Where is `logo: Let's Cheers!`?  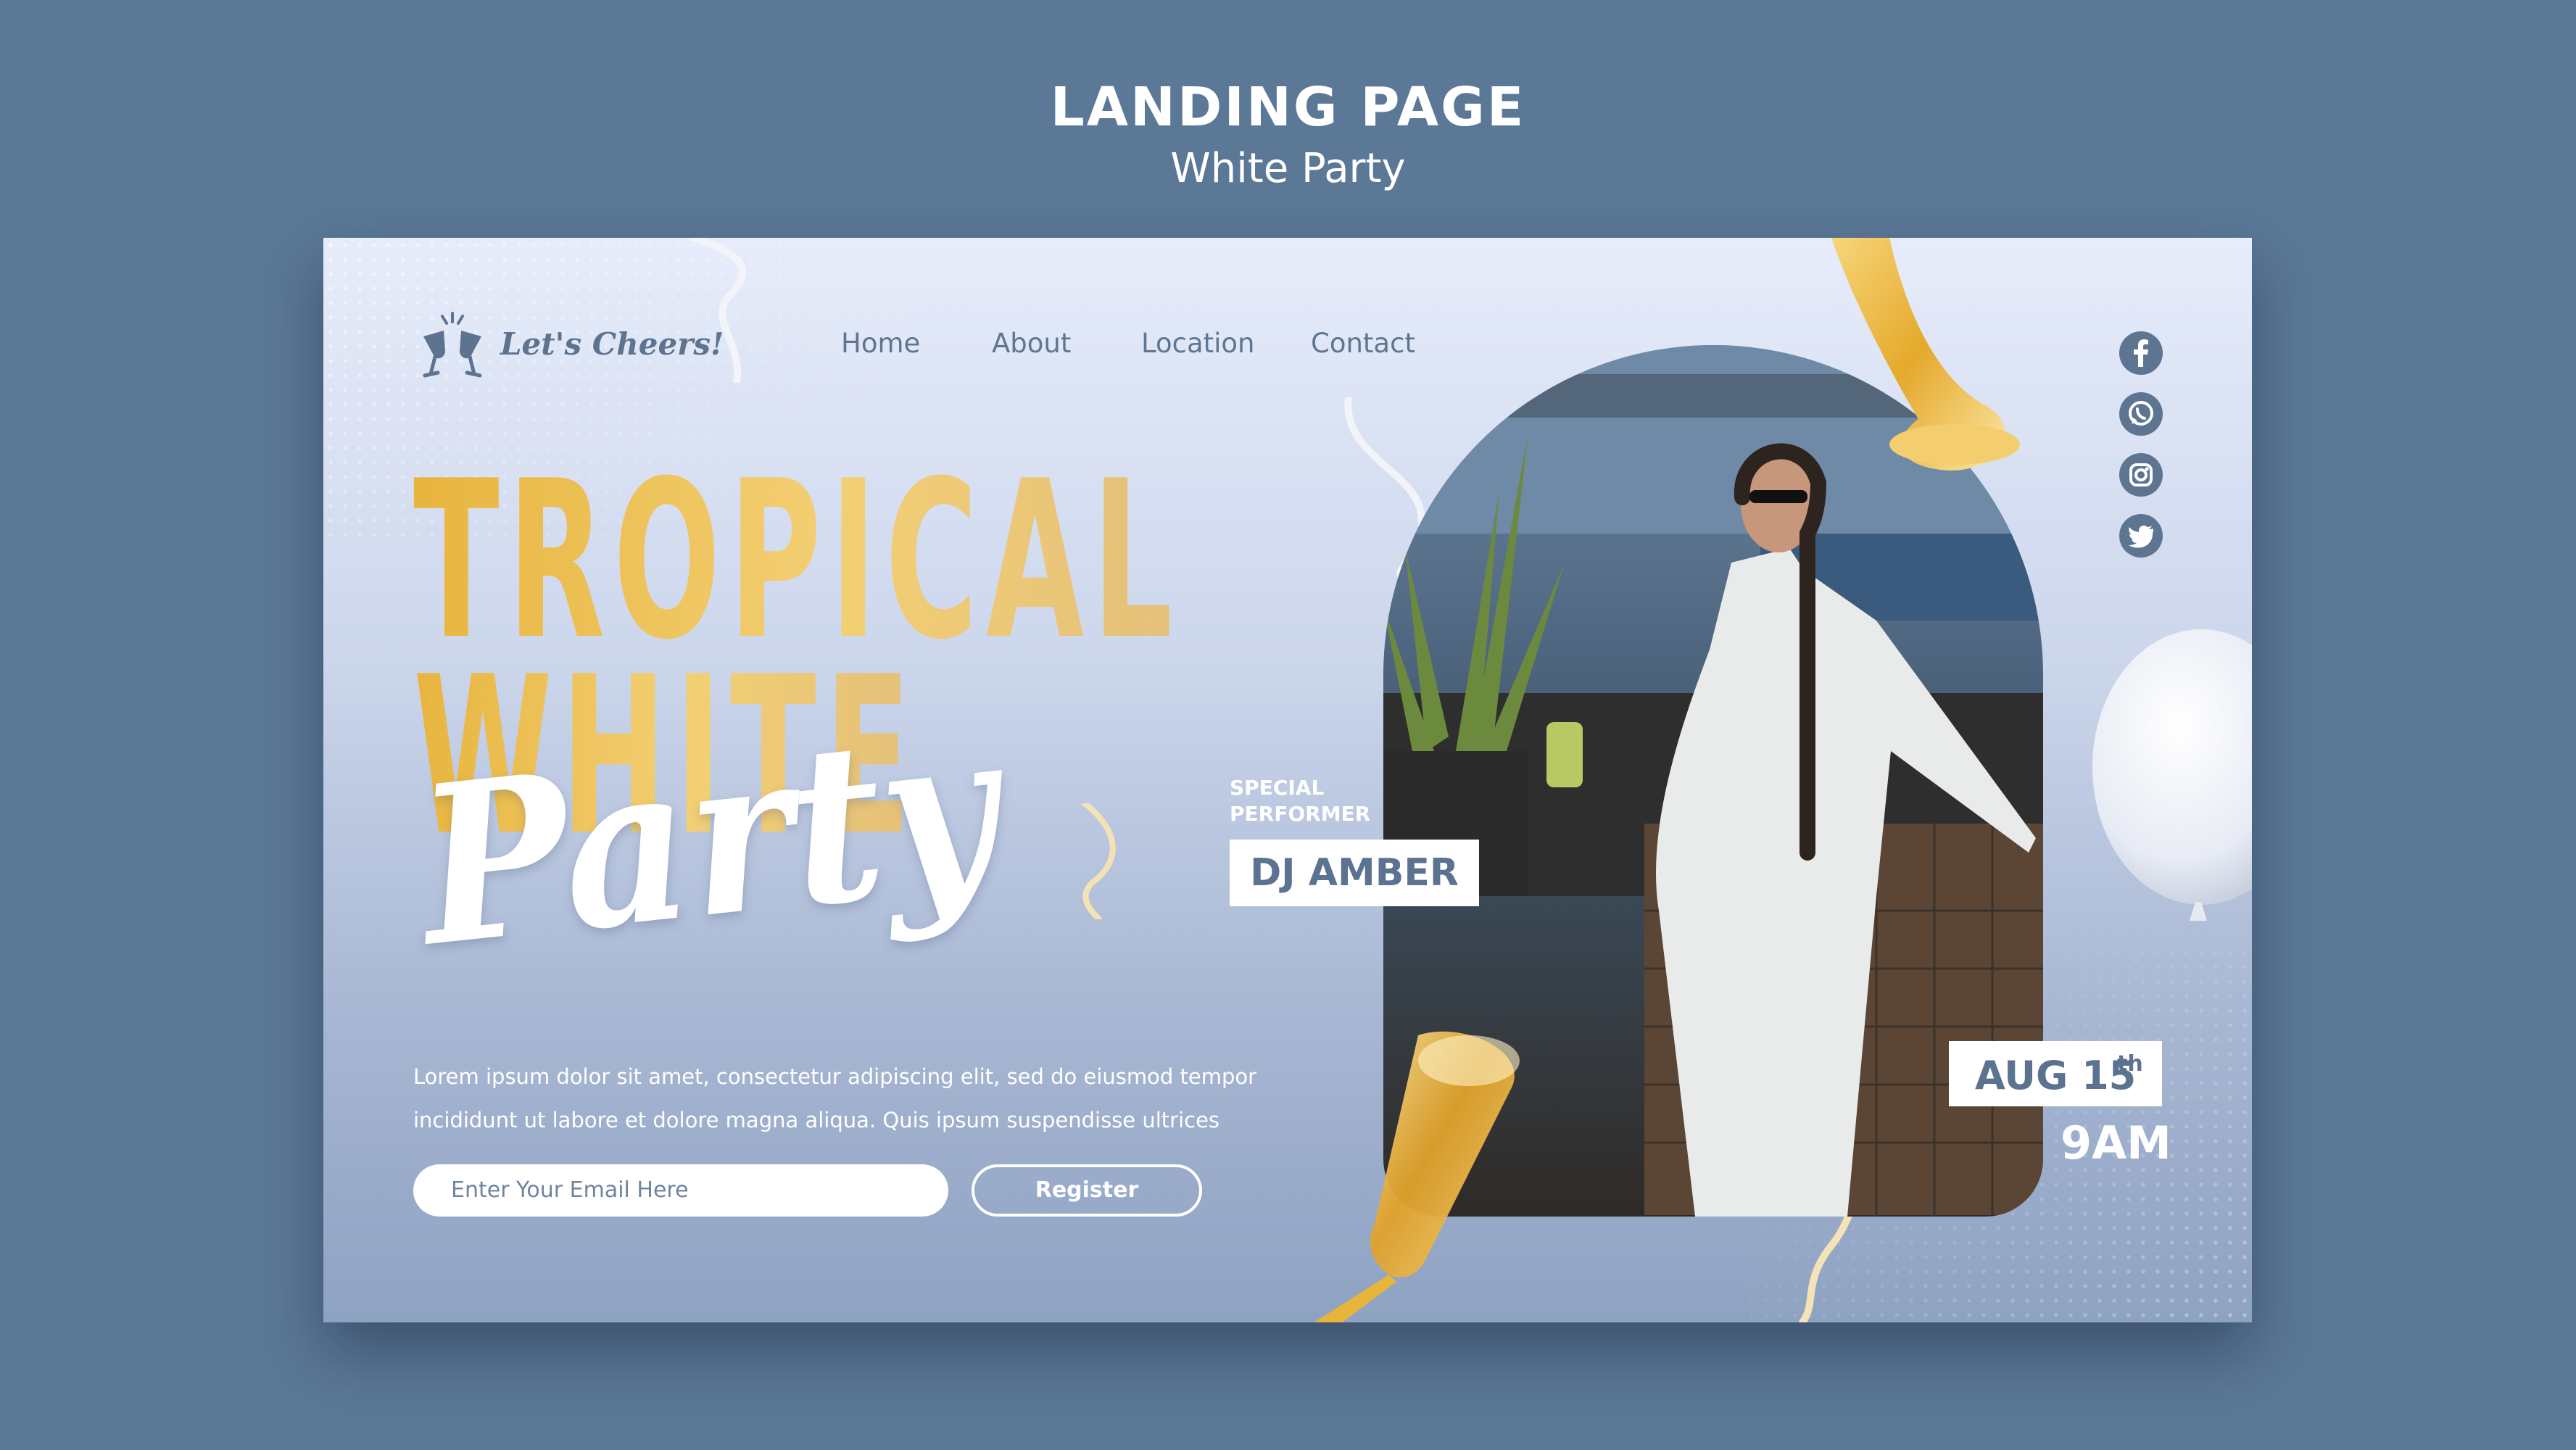 logo: Let's Cheers! is located at coordinates (569, 346).